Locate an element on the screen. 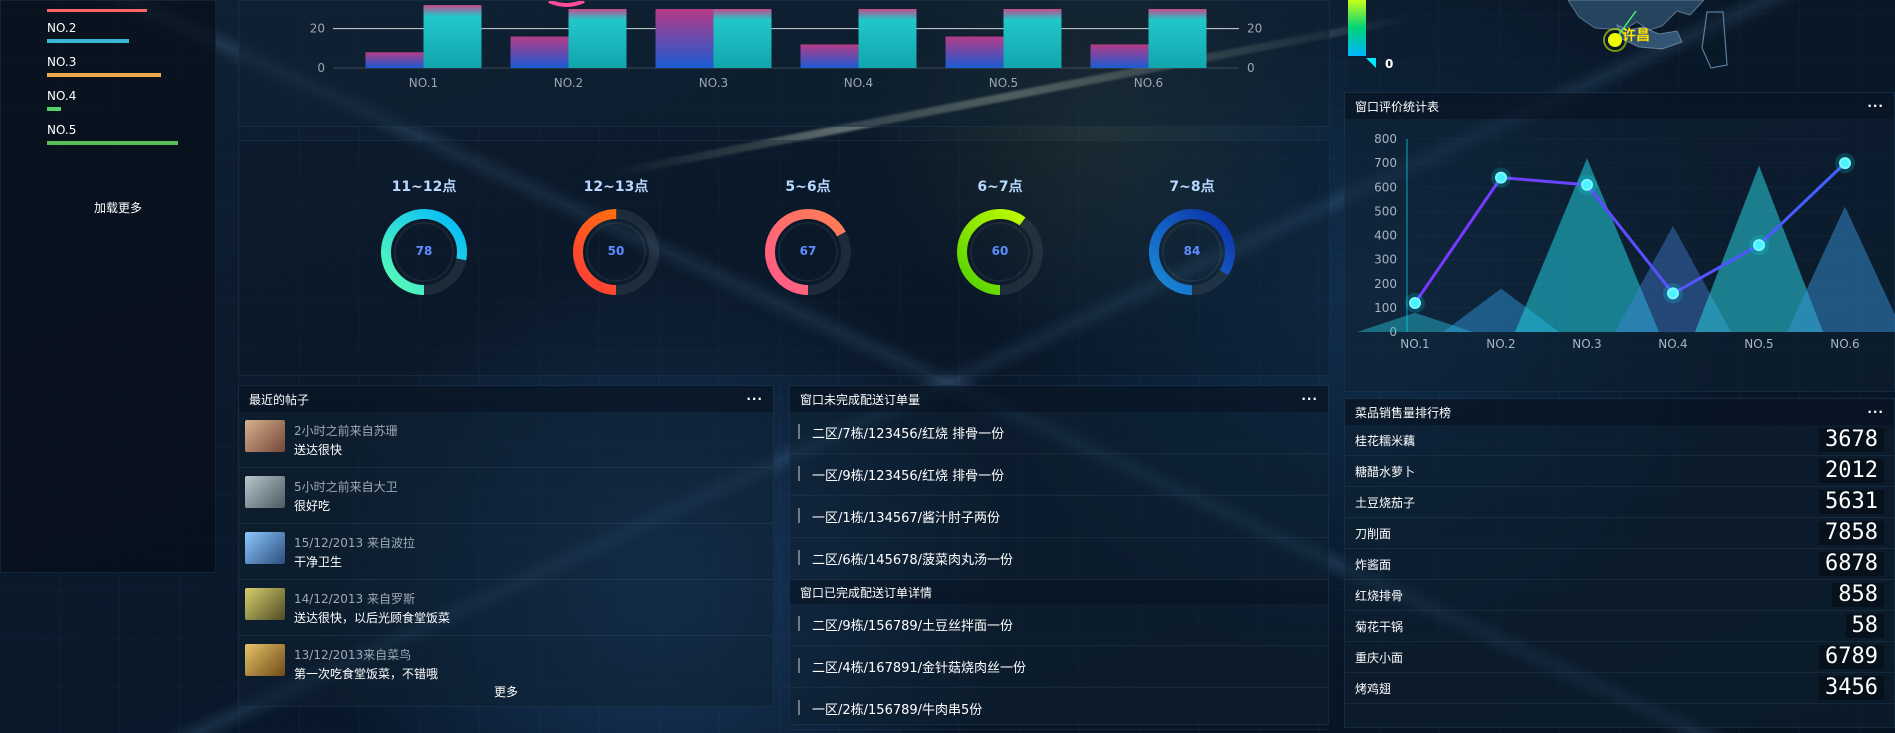 The height and width of the screenshot is (733, 1895). more-posts-button: 更多 is located at coordinates (506, 691).